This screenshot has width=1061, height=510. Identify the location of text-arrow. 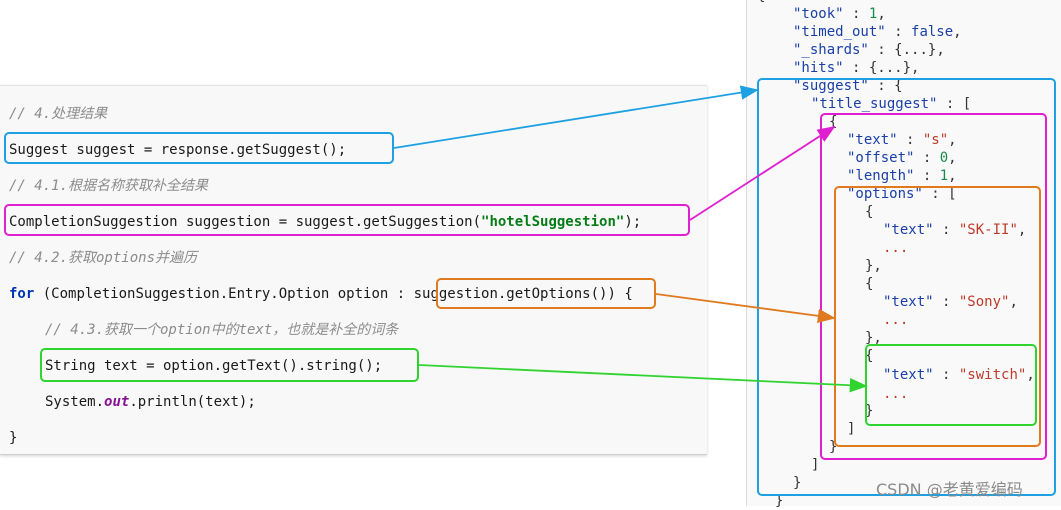
(643, 378).